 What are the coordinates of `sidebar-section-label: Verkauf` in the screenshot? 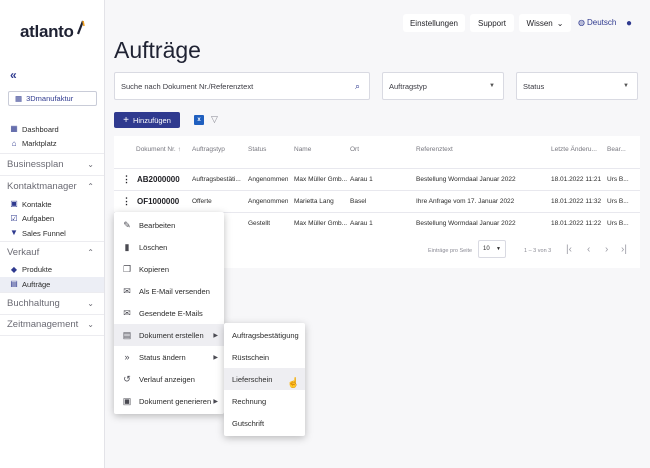 It's located at (23, 252).